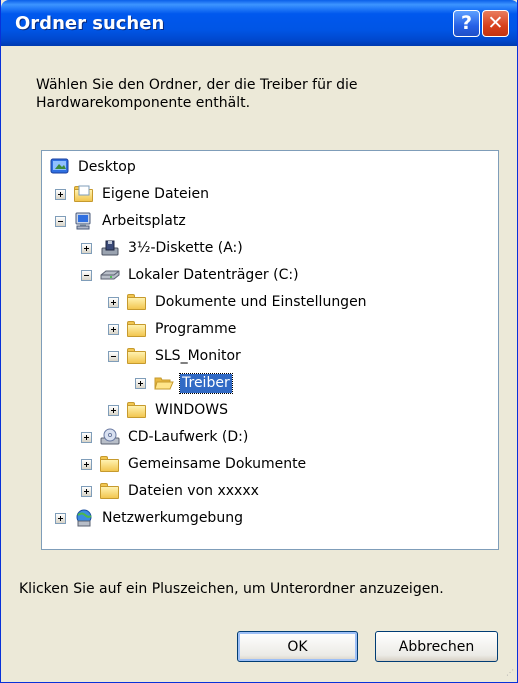  I want to click on dialog-title: Ordner suchen, so click(90, 23).